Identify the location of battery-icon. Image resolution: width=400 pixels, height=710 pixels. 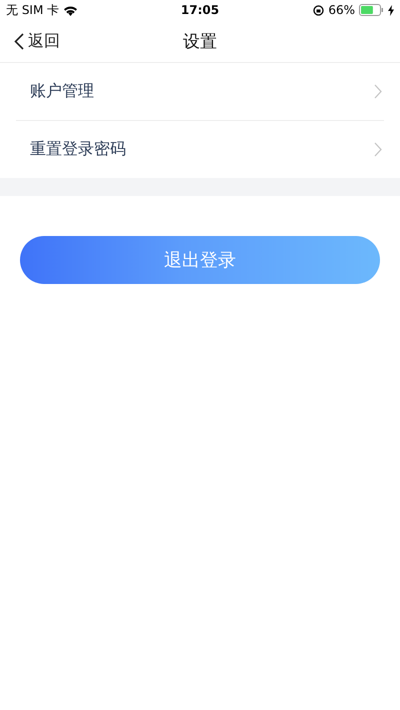
(371, 10).